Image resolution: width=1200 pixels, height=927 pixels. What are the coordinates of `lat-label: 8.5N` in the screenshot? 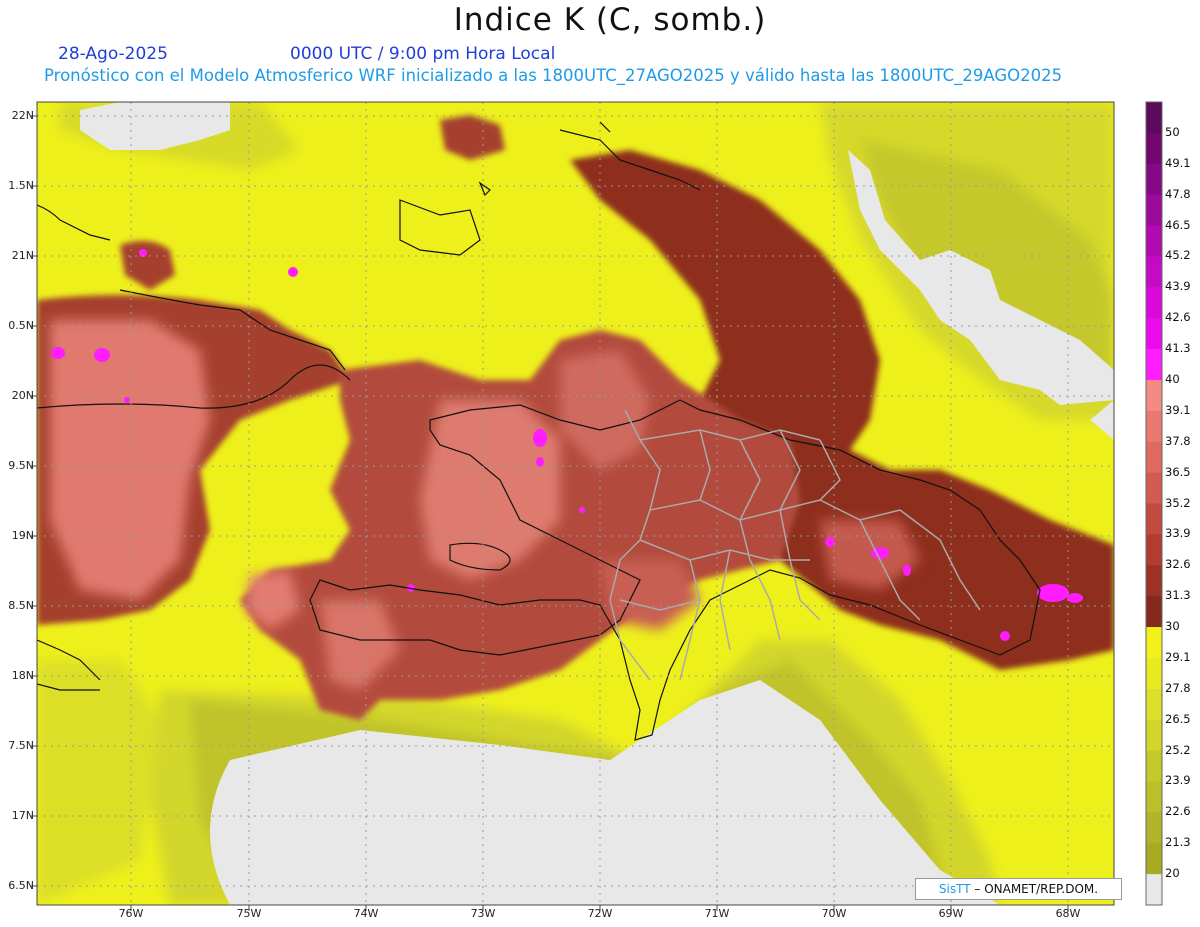 It's located at (21, 605).